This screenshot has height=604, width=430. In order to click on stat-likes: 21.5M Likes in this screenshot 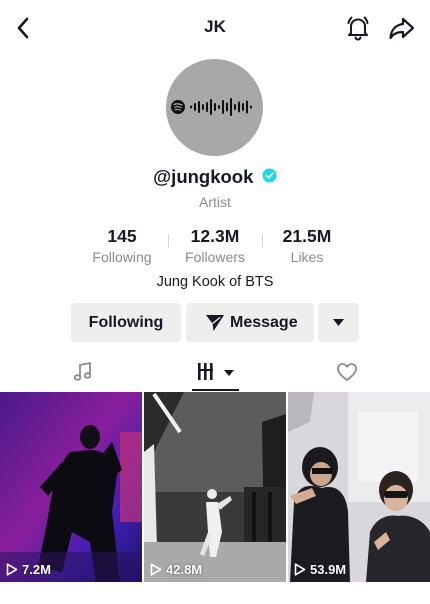, I will do `click(307, 245)`.